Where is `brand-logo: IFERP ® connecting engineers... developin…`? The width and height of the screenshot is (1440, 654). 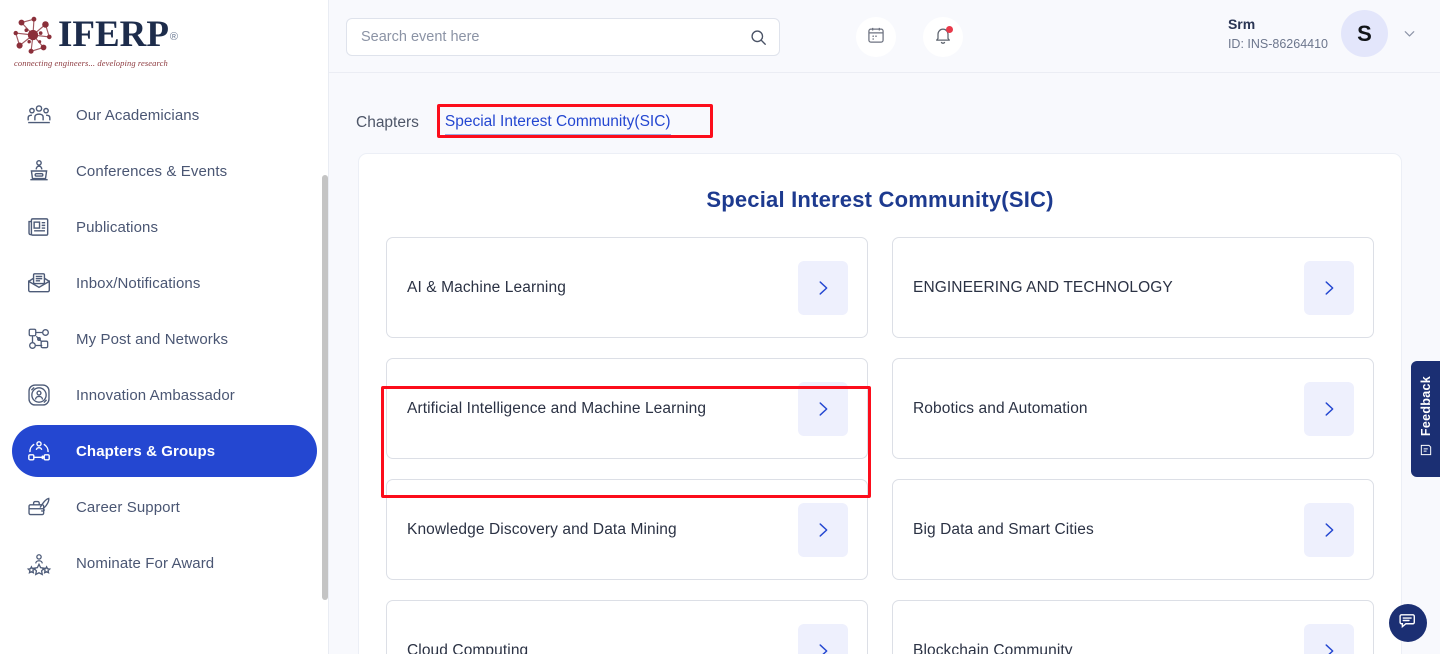 brand-logo: IFERP ® connecting engineers... developin… is located at coordinates (100, 42).